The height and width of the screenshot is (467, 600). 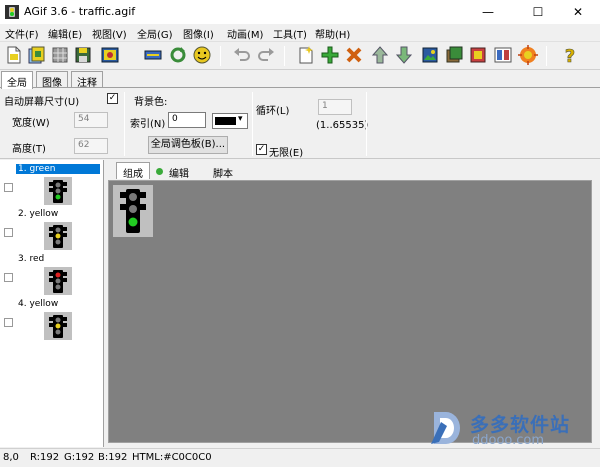 I want to click on export-image-icon, so click(x=110, y=55).